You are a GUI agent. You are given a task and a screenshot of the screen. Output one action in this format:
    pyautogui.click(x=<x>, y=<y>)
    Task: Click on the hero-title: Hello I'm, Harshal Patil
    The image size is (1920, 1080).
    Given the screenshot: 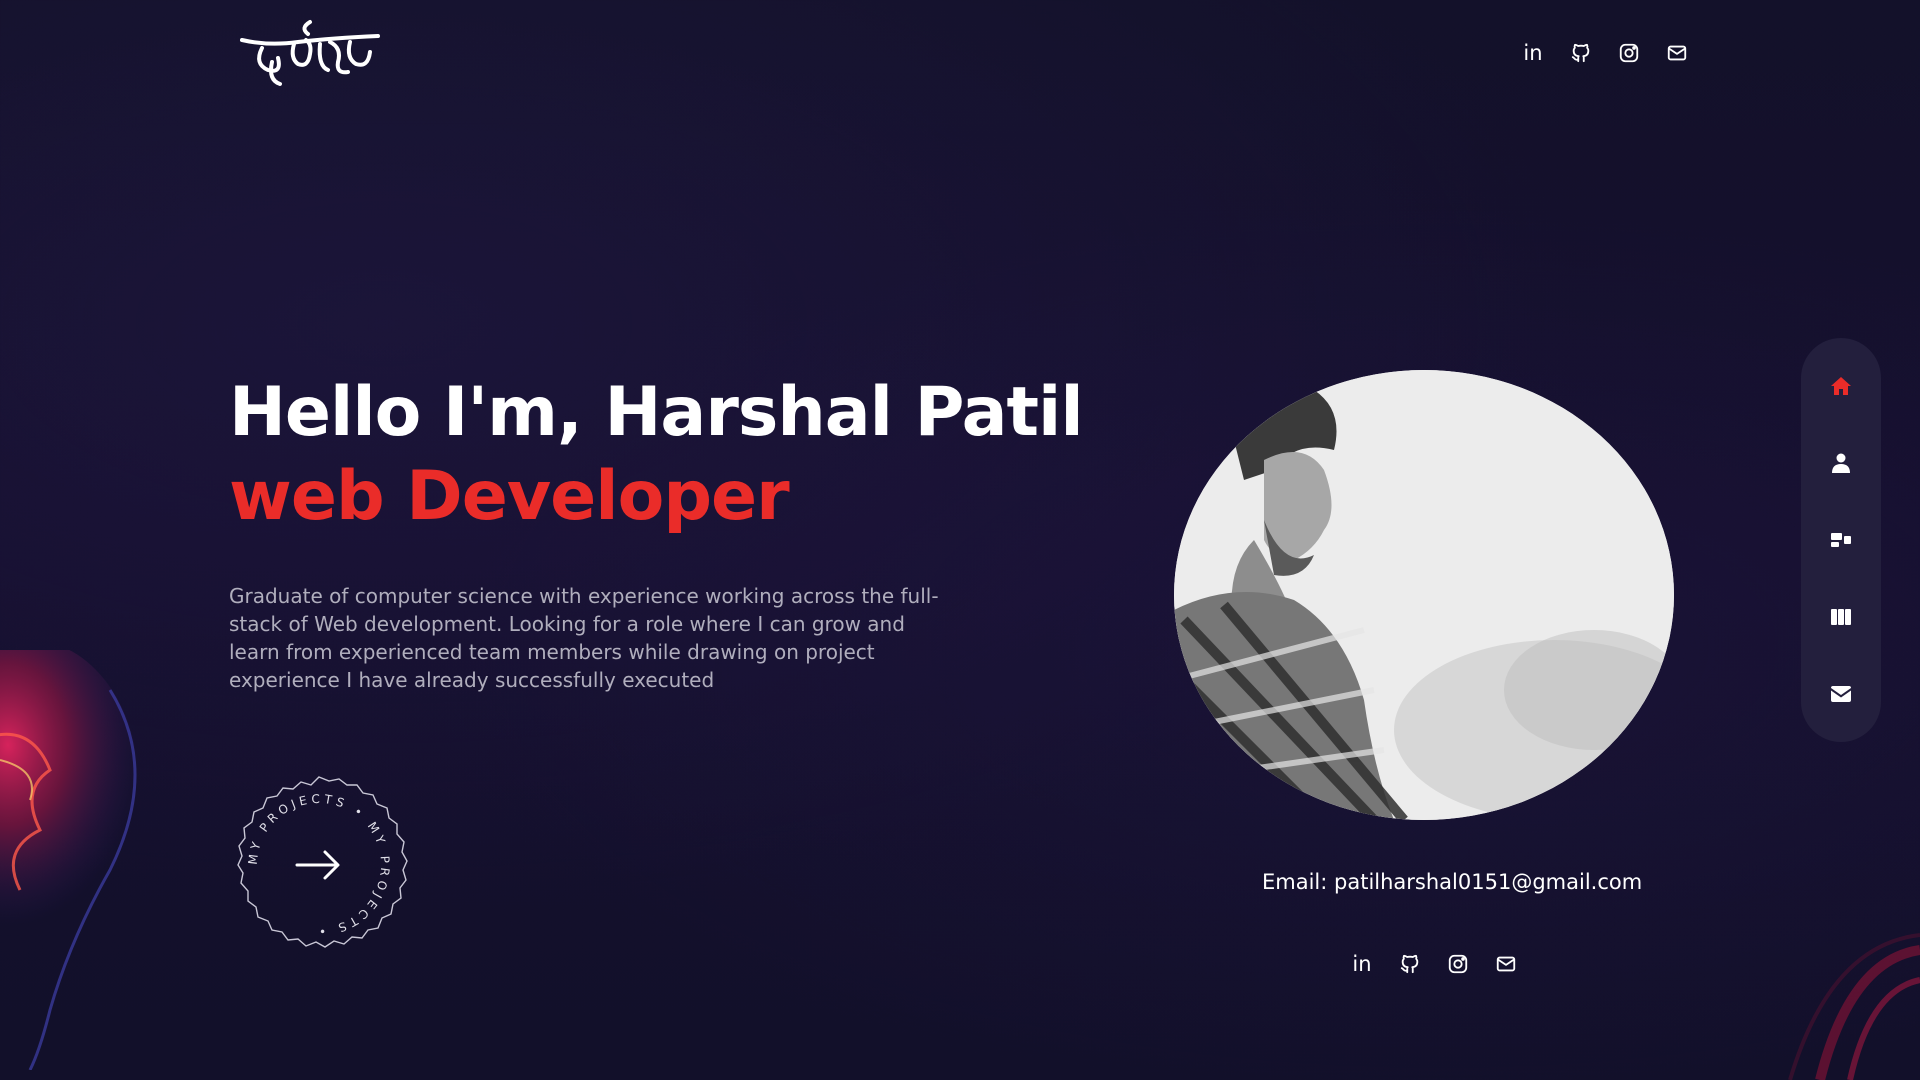 What is the action you would take?
    pyautogui.click(x=656, y=412)
    